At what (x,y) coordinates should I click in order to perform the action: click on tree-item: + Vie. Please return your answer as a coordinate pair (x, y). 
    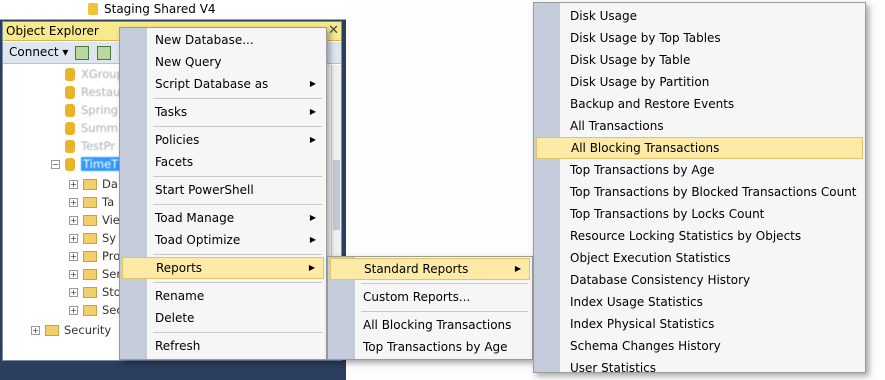
    Looking at the image, I should click on (94, 222).